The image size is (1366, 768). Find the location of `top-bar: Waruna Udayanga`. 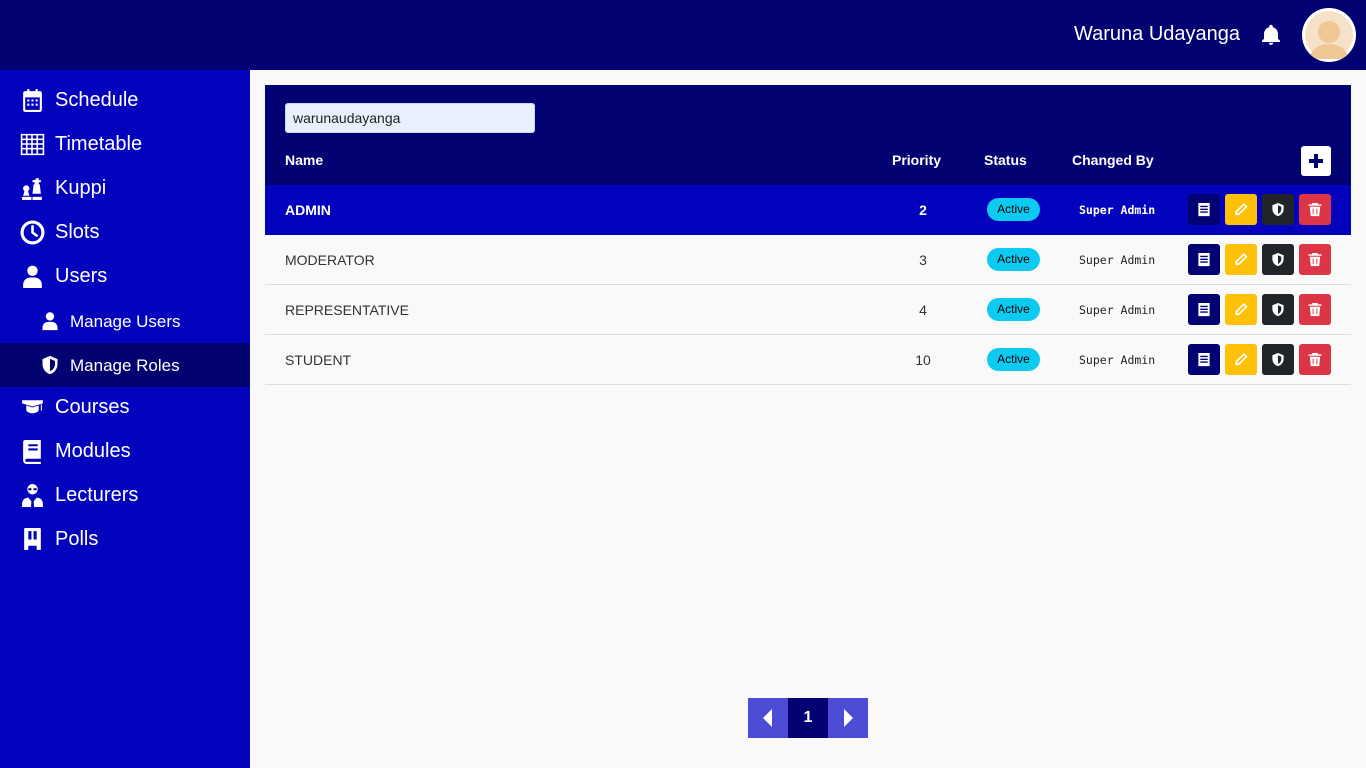

top-bar: Waruna Udayanga is located at coordinates (683, 35).